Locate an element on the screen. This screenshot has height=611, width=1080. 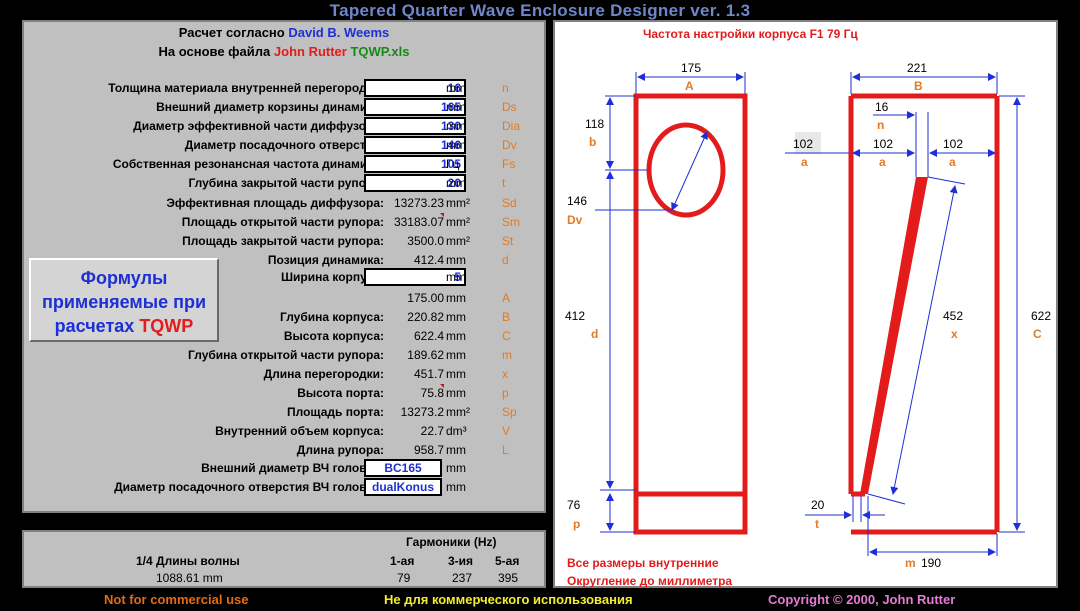
d-symbol: d is located at coordinates (594, 334).